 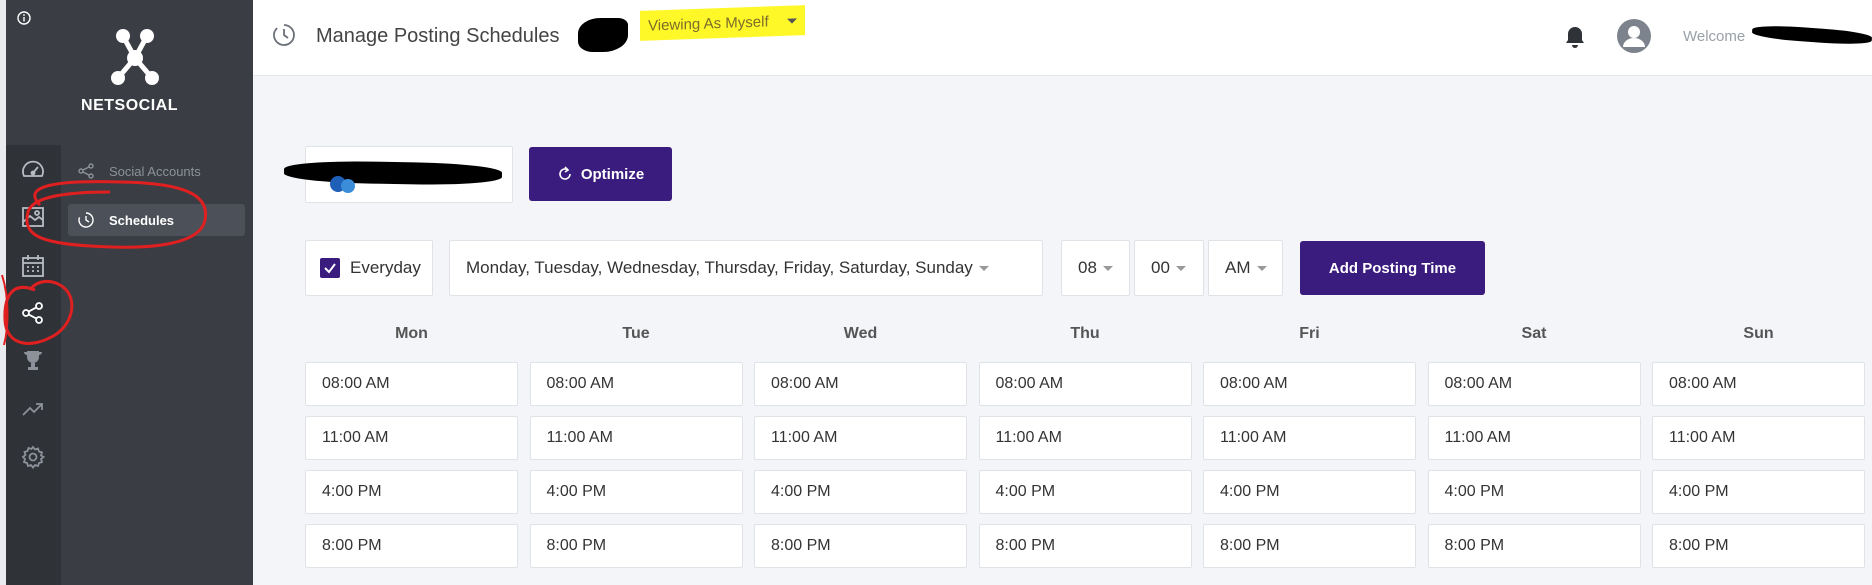 I want to click on info-icon, so click(x=24, y=18).